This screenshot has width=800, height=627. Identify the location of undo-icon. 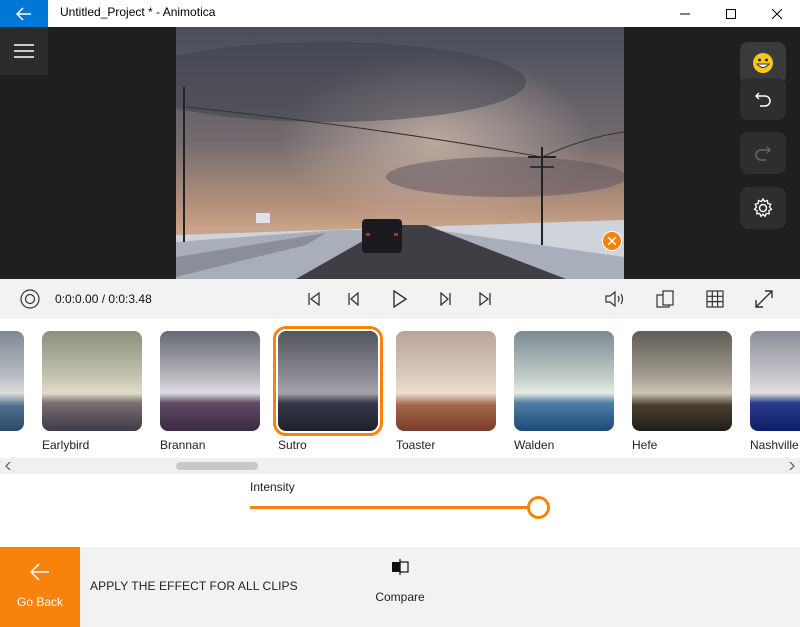
(762, 99).